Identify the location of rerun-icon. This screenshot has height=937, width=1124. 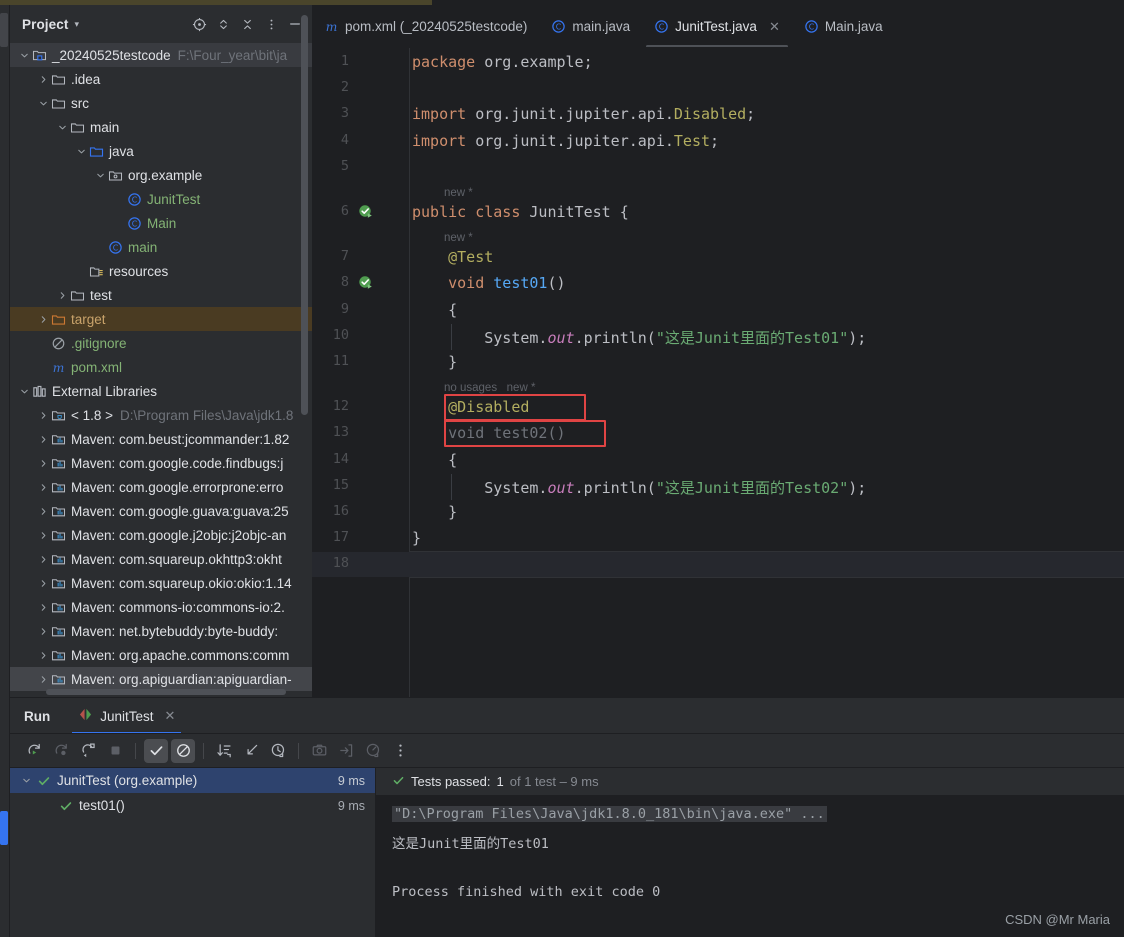
(34, 751).